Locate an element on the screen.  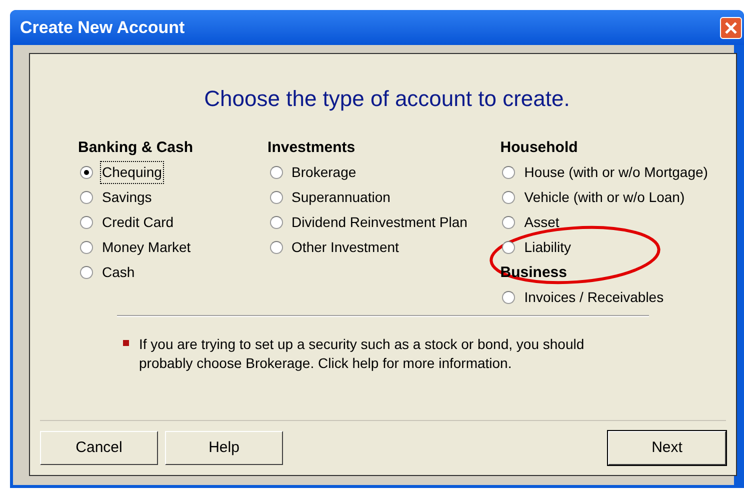
option-label: Vehicle (with or w/o Loan) is located at coordinates (604, 197).